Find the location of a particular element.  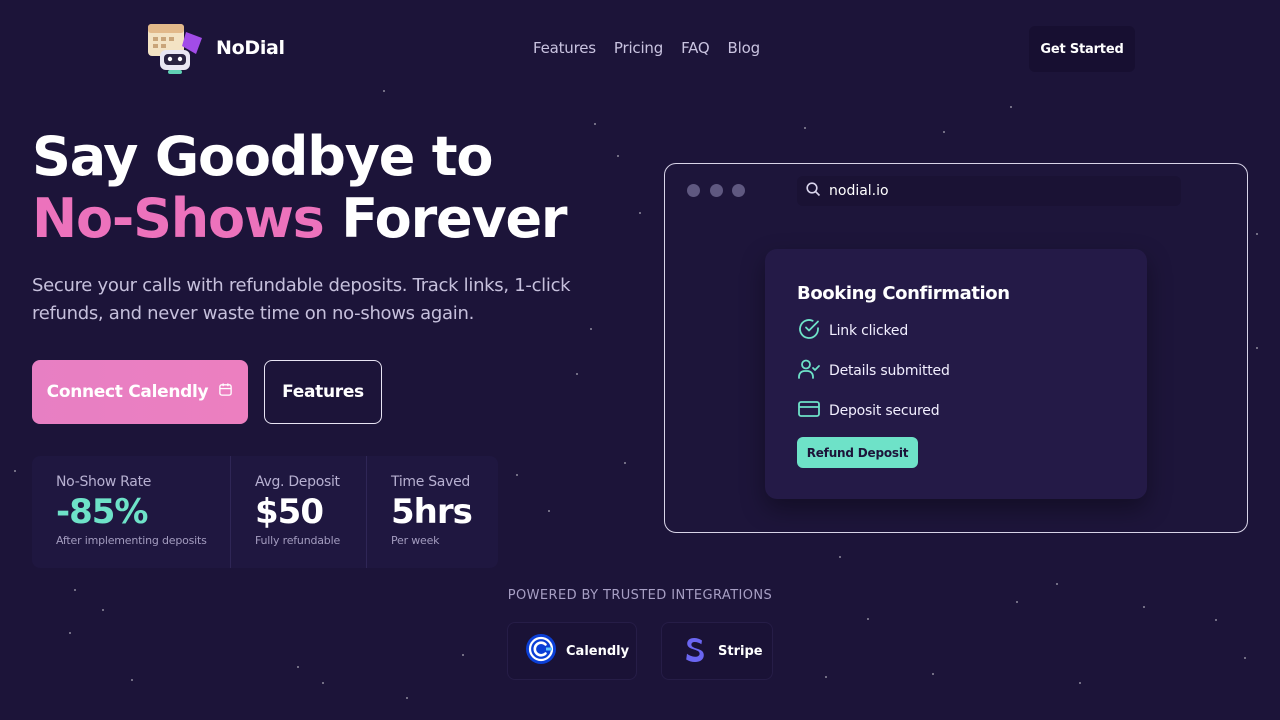

stat-note: Fully refundable is located at coordinates (298, 540).